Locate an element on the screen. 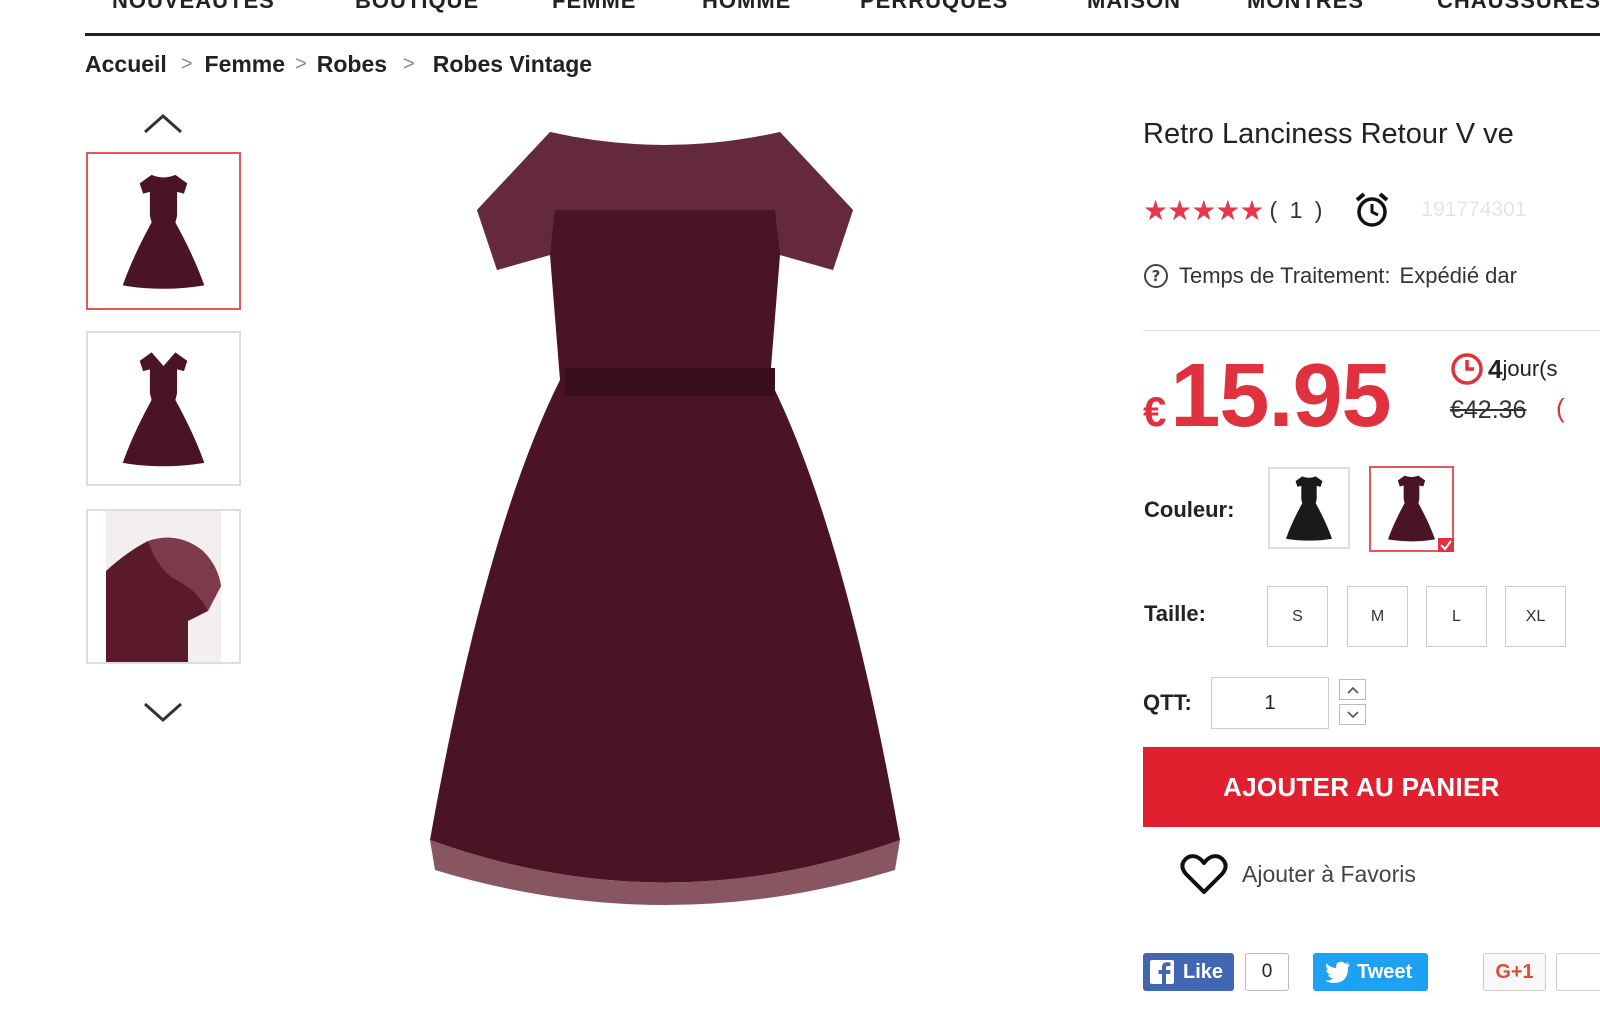 This screenshot has height=1011, width=1600. rating-stars: ★★★★★ is located at coordinates (1204, 210).